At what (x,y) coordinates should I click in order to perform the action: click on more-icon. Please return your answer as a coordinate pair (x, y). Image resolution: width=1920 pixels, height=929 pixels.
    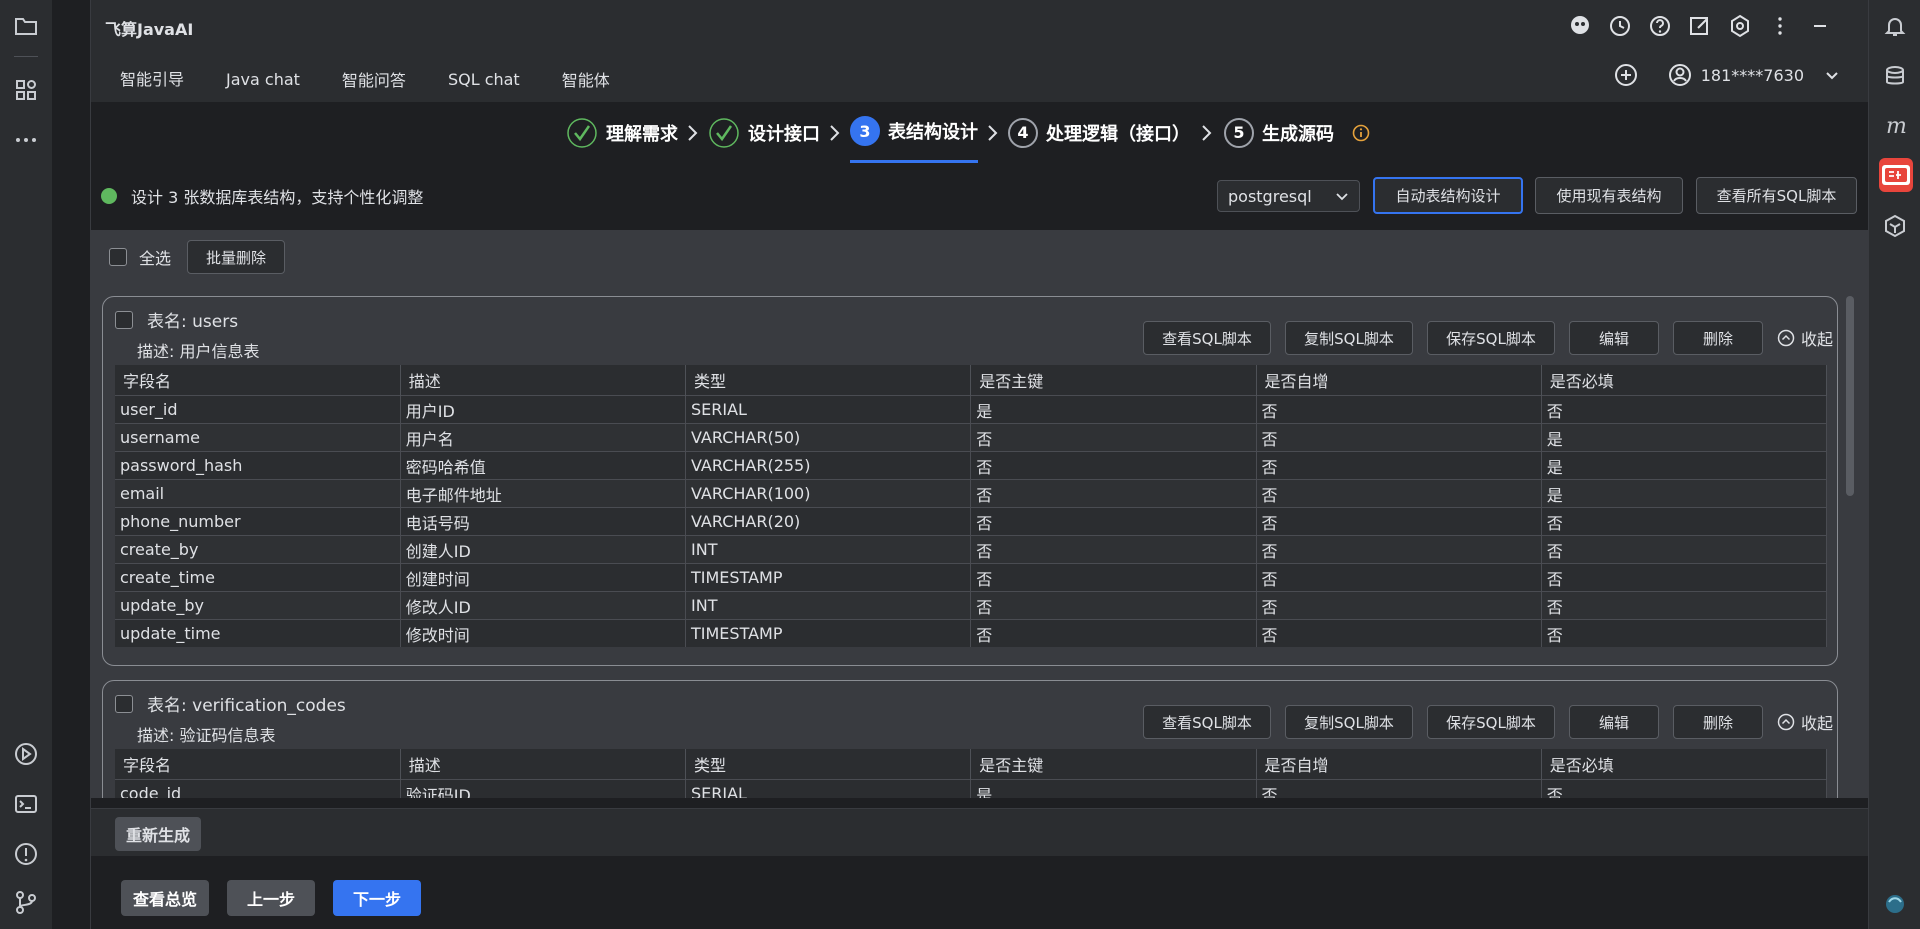
    Looking at the image, I should click on (26, 140).